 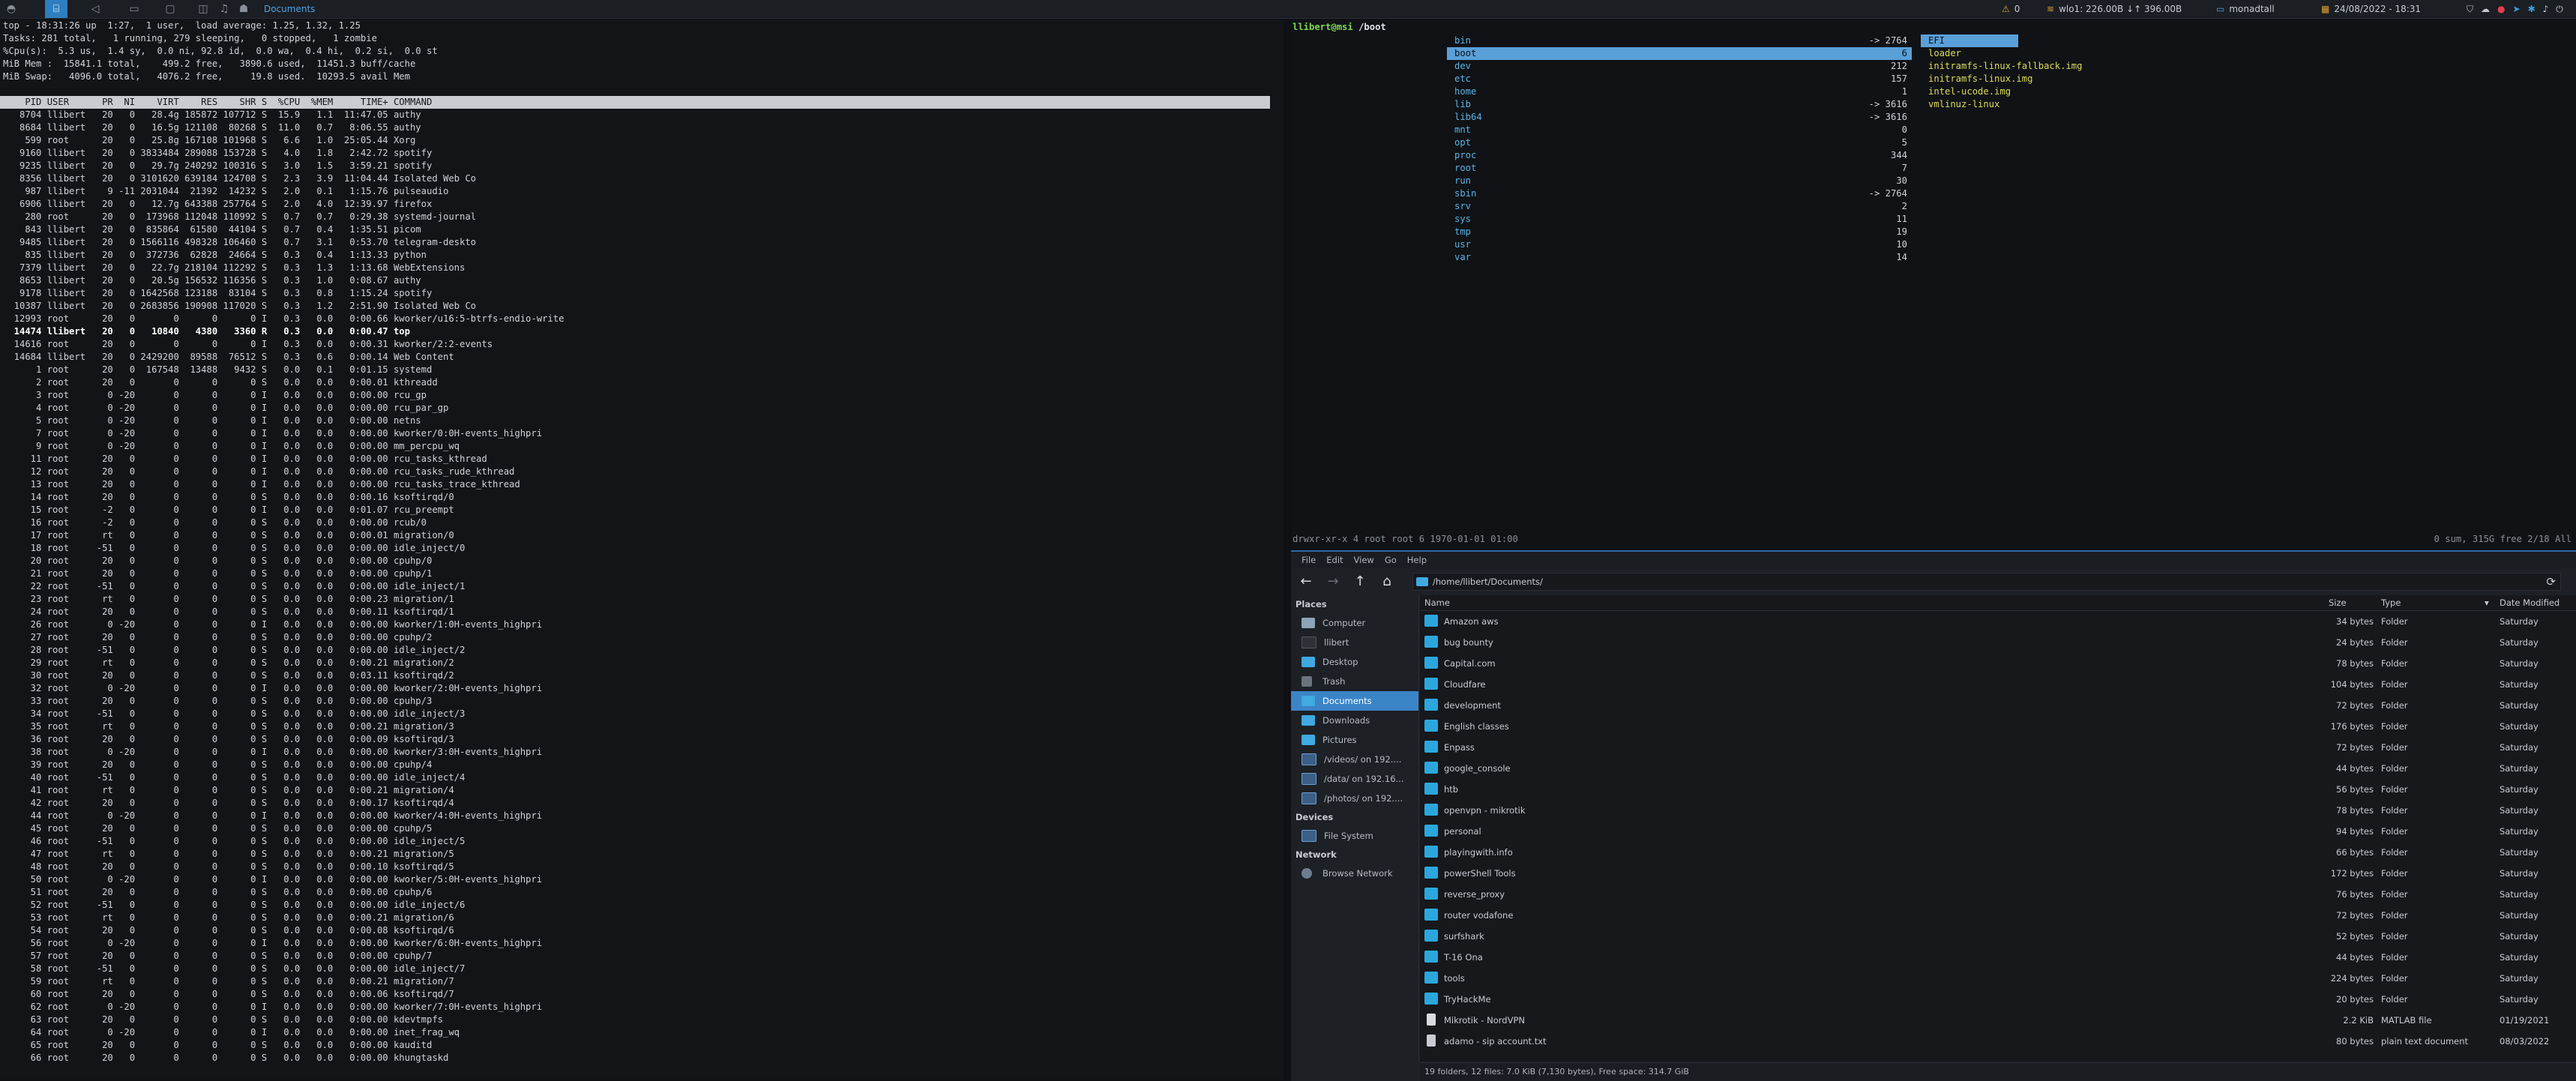 I want to click on file-row: T-16 Ona 44 bytes Folder Saturday, so click(x=1998, y=957).